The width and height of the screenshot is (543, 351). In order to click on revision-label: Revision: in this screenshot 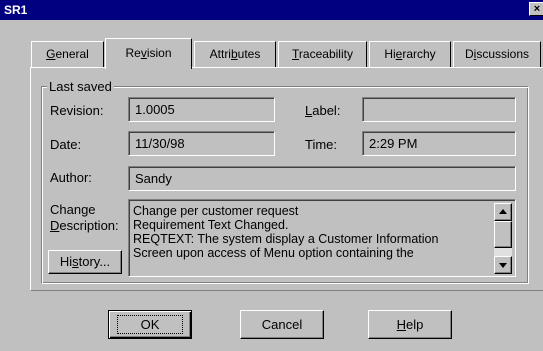, I will do `click(77, 110)`.